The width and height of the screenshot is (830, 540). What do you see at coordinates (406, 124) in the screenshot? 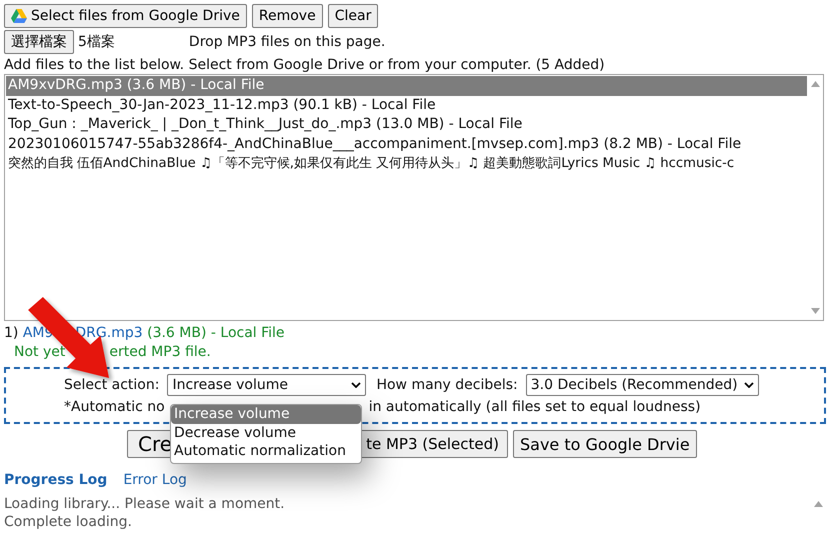
I see `file-list-item: Top_Gun : _Maverick_ | _Don_t_Think__Just_do_.mp3 (13.0 MB) - Local File` at bounding box center [406, 124].